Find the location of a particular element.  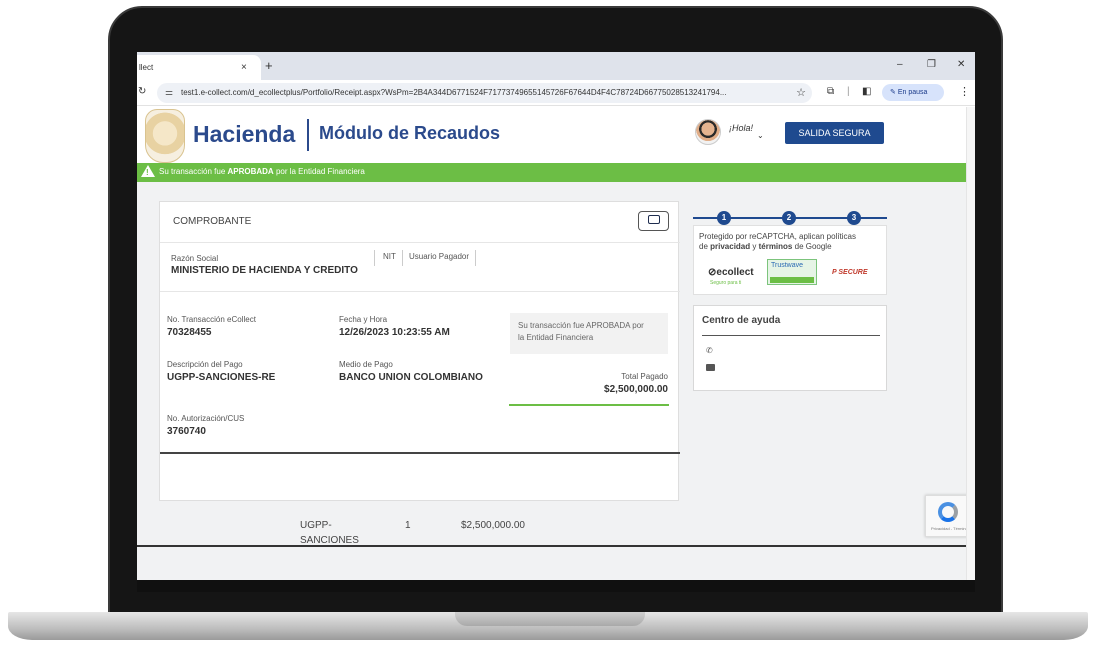

trustwave-seal: Trustwave is located at coordinates (792, 272).